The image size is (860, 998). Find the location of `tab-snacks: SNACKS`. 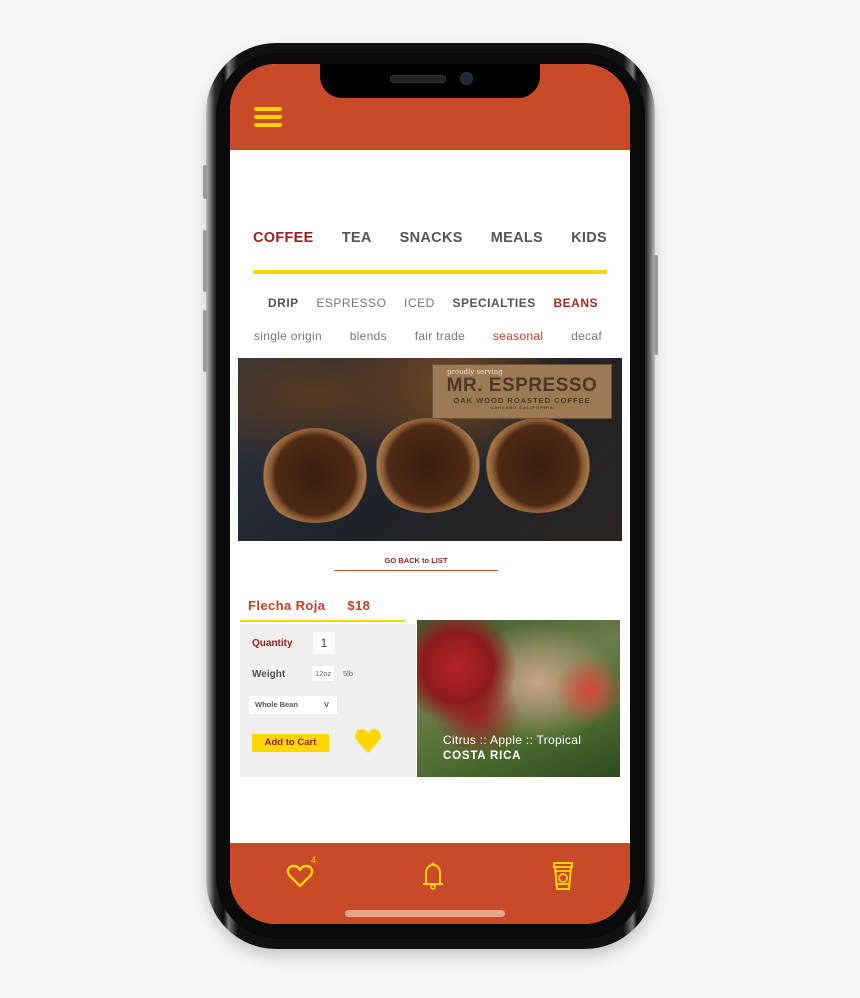

tab-snacks: SNACKS is located at coordinates (431, 250).